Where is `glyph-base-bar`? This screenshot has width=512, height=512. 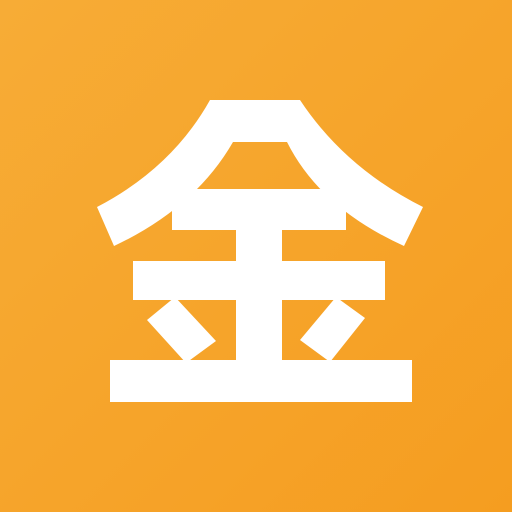
glyph-base-bar is located at coordinates (261, 381).